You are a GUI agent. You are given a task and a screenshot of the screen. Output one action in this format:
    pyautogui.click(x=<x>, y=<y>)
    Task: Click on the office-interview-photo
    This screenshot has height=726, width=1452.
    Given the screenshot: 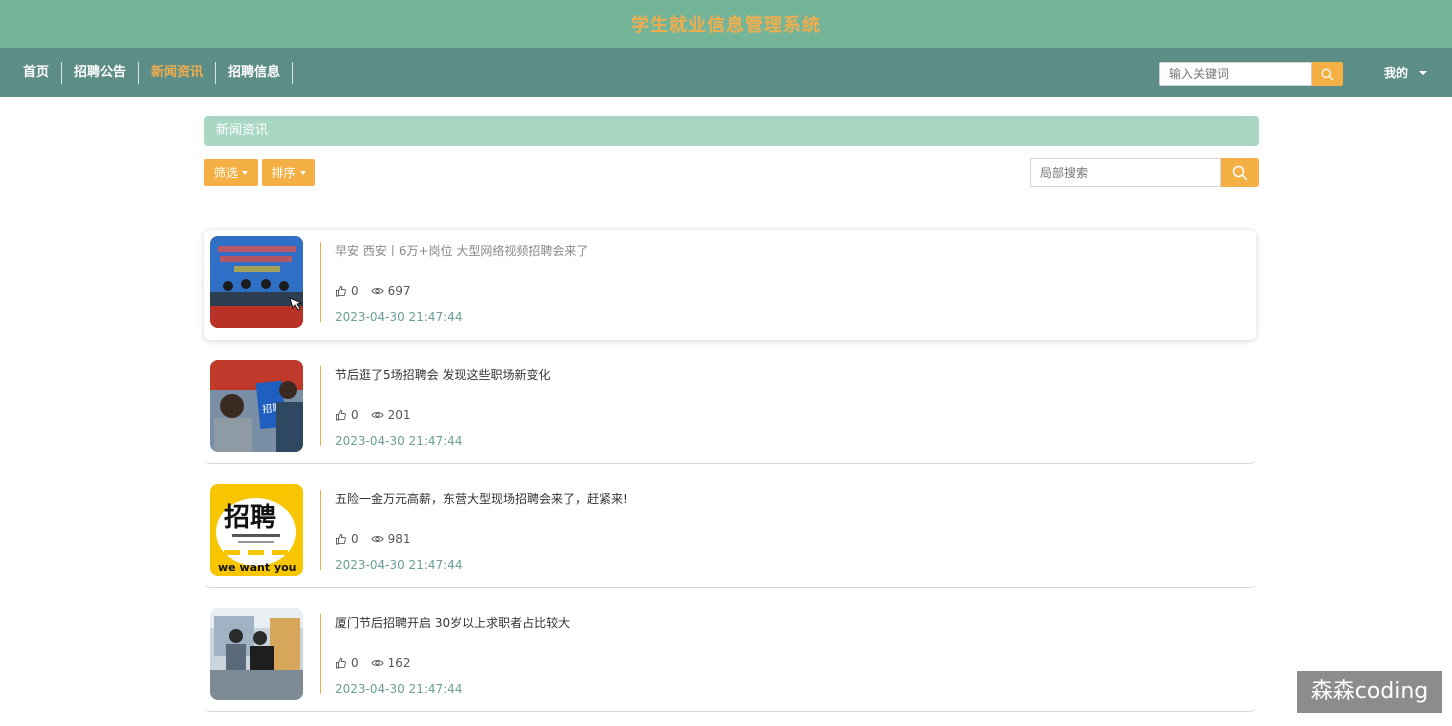 What is the action you would take?
    pyautogui.click(x=256, y=654)
    